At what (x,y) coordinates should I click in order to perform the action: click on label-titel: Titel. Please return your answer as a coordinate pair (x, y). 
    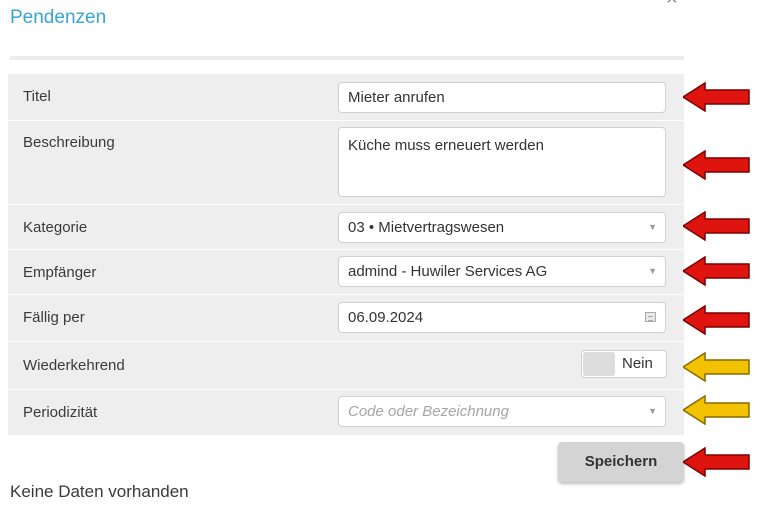
    Looking at the image, I should click on (37, 96).